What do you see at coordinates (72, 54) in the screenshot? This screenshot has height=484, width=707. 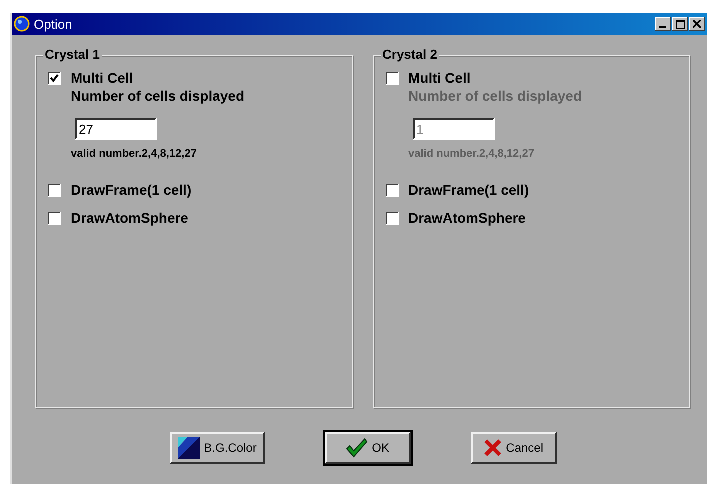 I see `group-title: Crystal 1` at bounding box center [72, 54].